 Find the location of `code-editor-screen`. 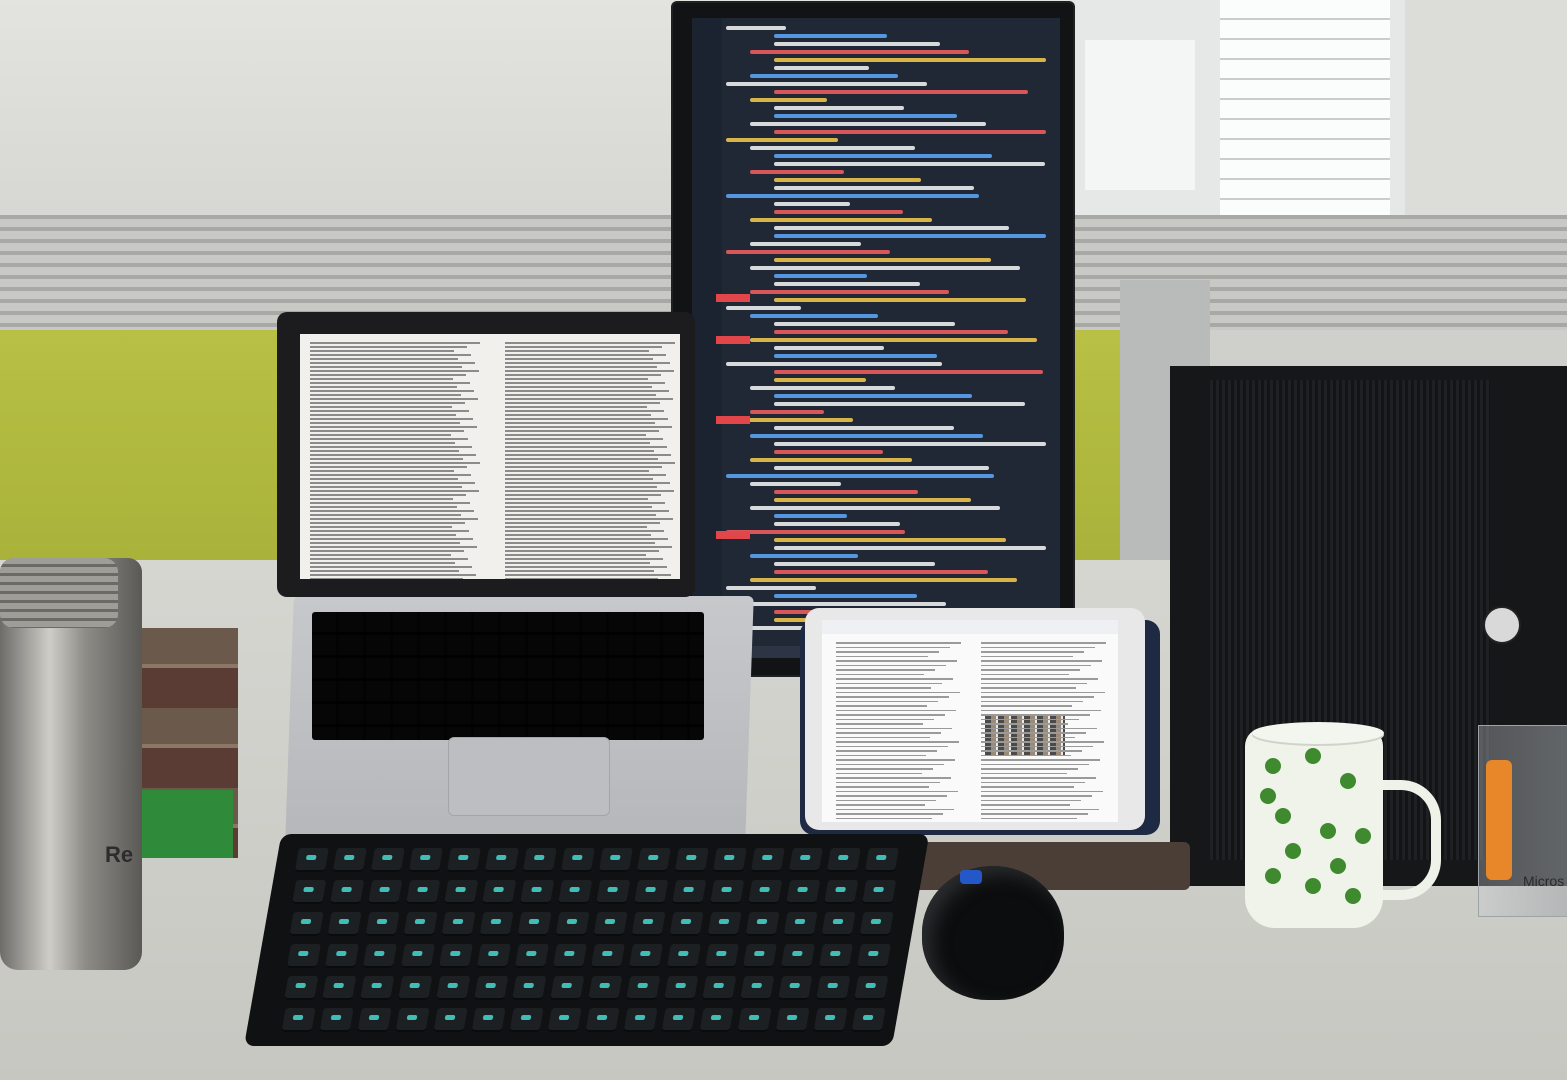

code-editor-screen is located at coordinates (876, 338).